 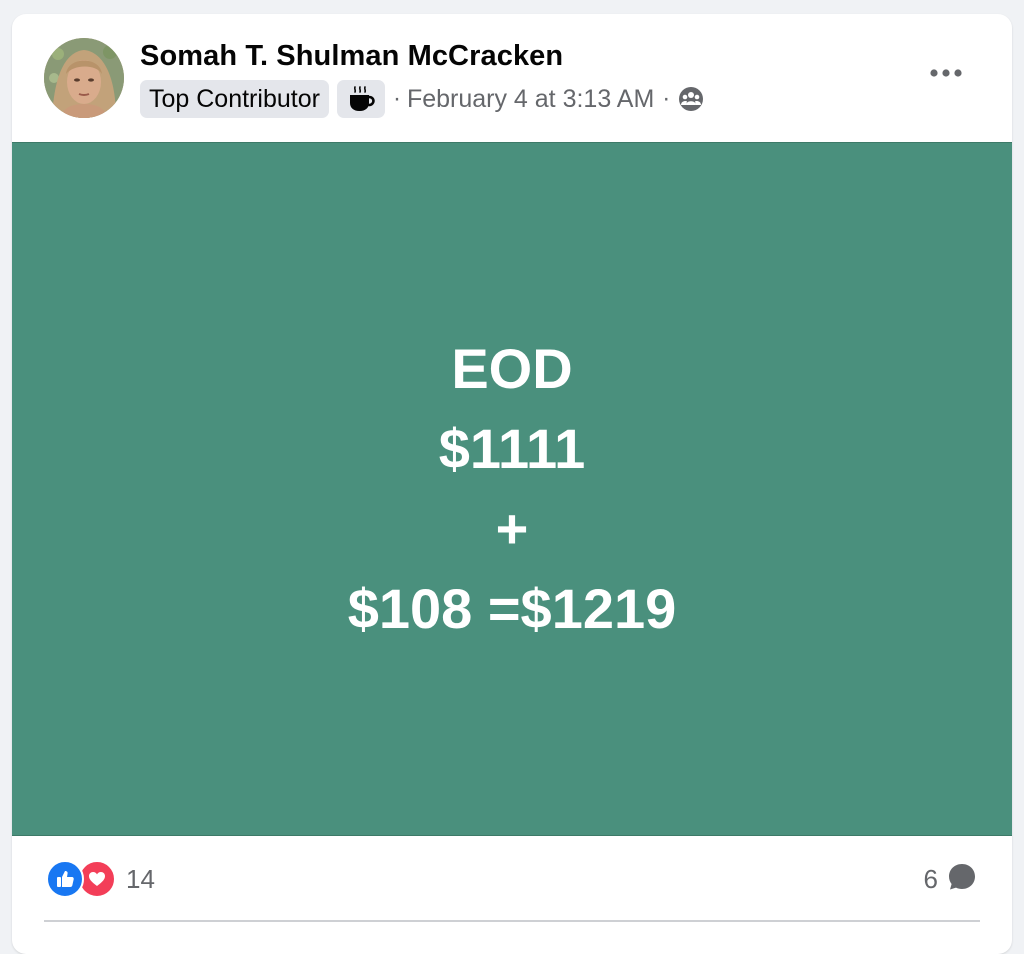 What do you see at coordinates (360, 99) in the screenshot?
I see `coffee-cup-icon` at bounding box center [360, 99].